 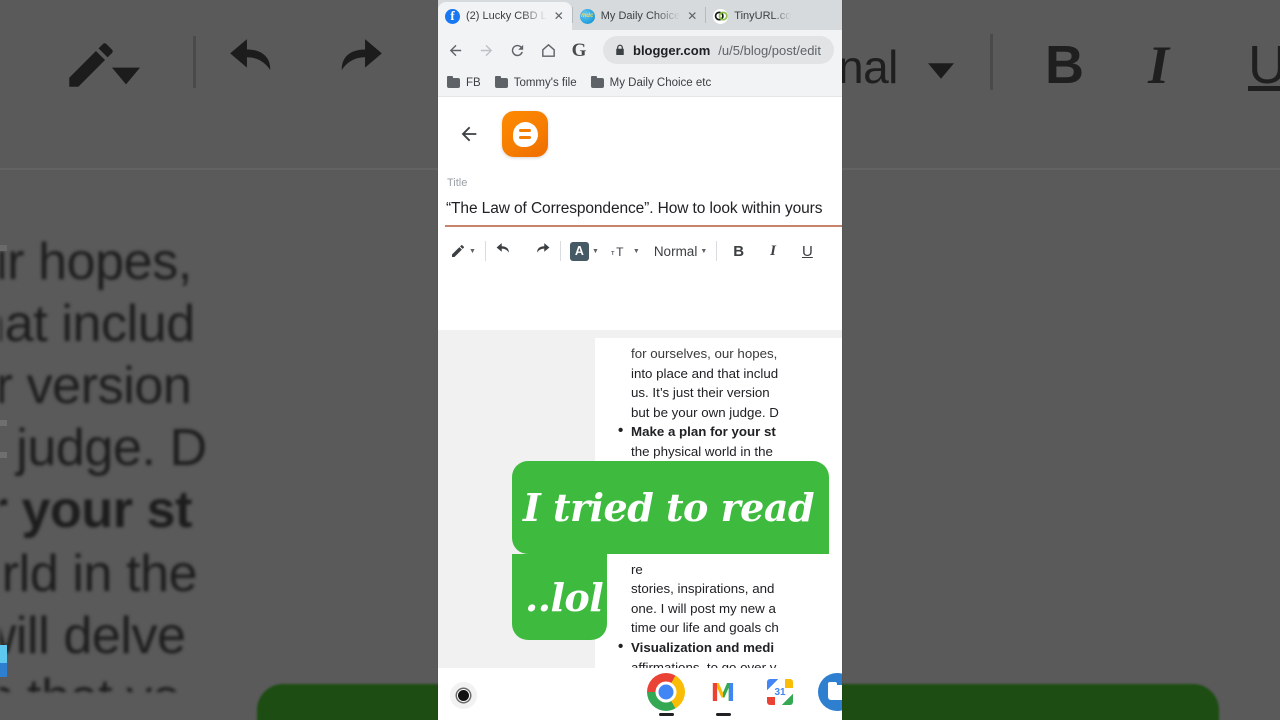 I want to click on background-edge-blue, so click(x=3, y=654).